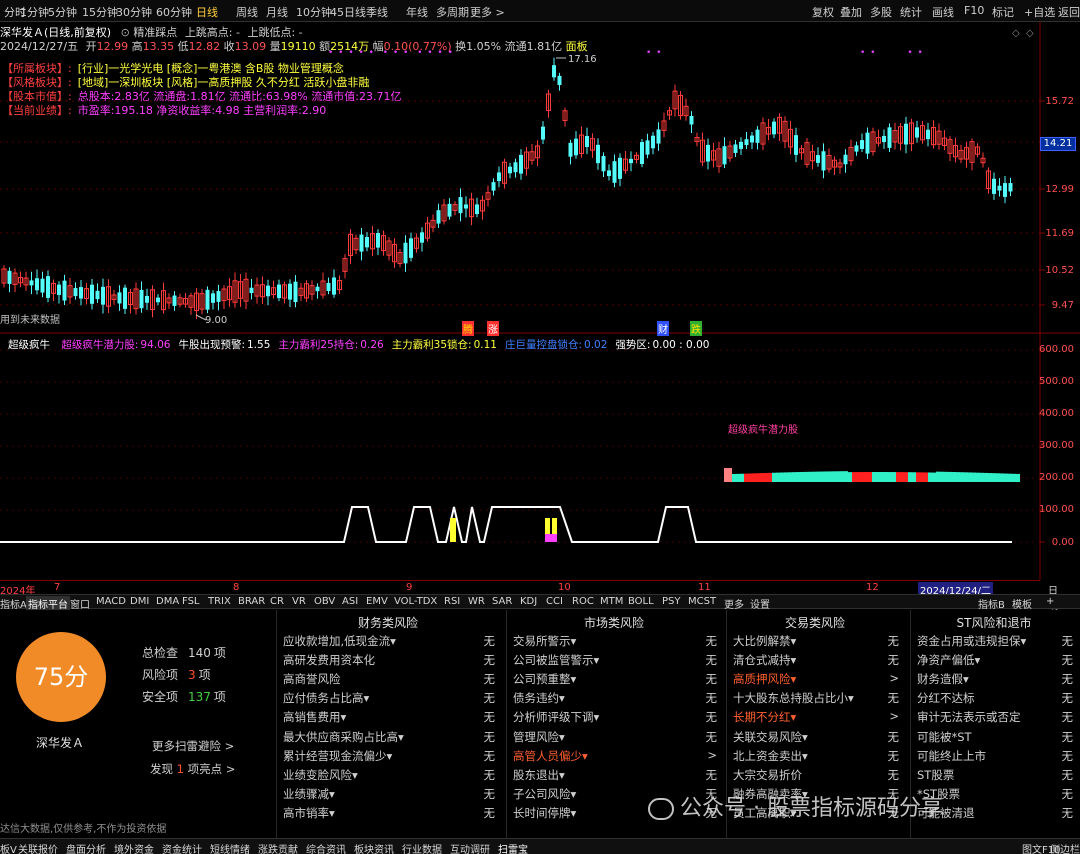 The height and width of the screenshot is (854, 1080). I want to click on risk-row: 可能终止上市 无, so click(997, 756).